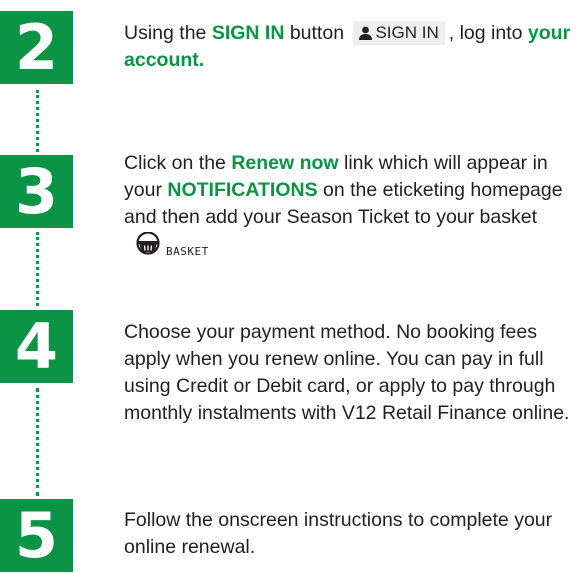 The height and width of the screenshot is (573, 588). Describe the element at coordinates (248, 33) in the screenshot. I see `sign-in-highlight: SIGN IN` at that location.